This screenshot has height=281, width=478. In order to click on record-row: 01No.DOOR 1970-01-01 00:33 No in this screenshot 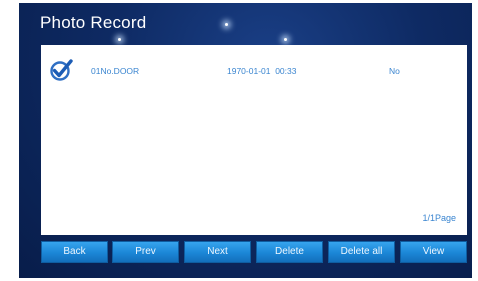, I will do `click(254, 71)`.